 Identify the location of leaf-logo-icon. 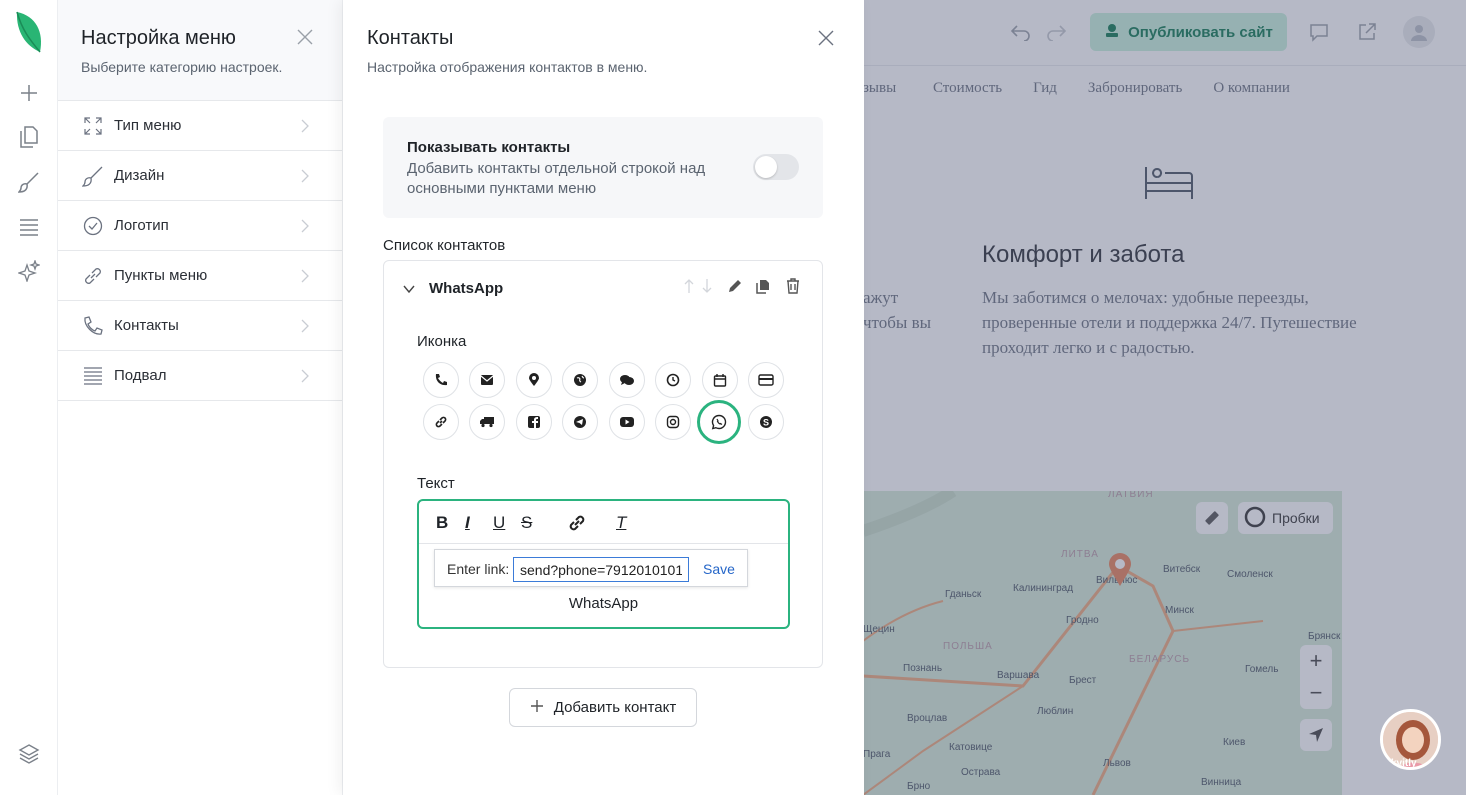
(29, 32).